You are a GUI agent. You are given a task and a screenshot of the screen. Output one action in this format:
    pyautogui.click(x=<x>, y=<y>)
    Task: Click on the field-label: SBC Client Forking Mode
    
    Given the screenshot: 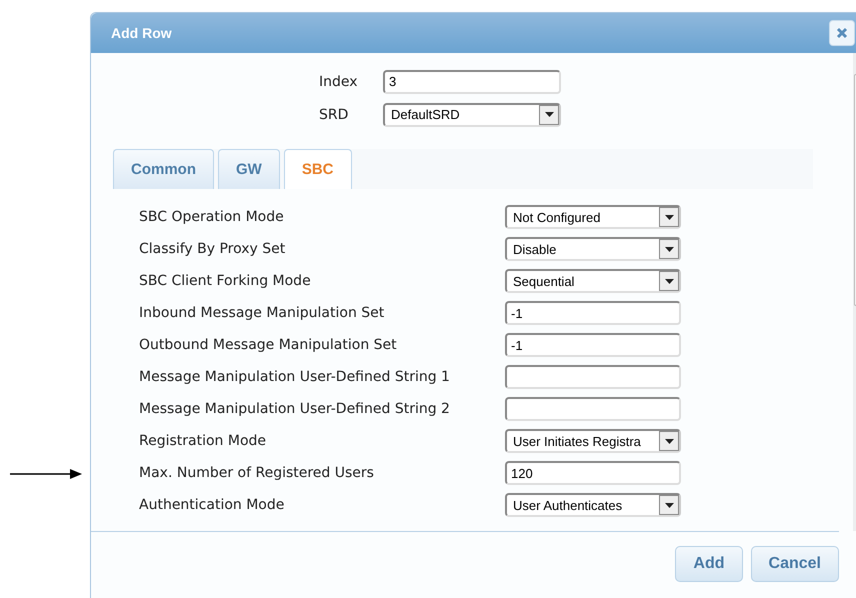 What is the action you would take?
    pyautogui.click(x=225, y=281)
    